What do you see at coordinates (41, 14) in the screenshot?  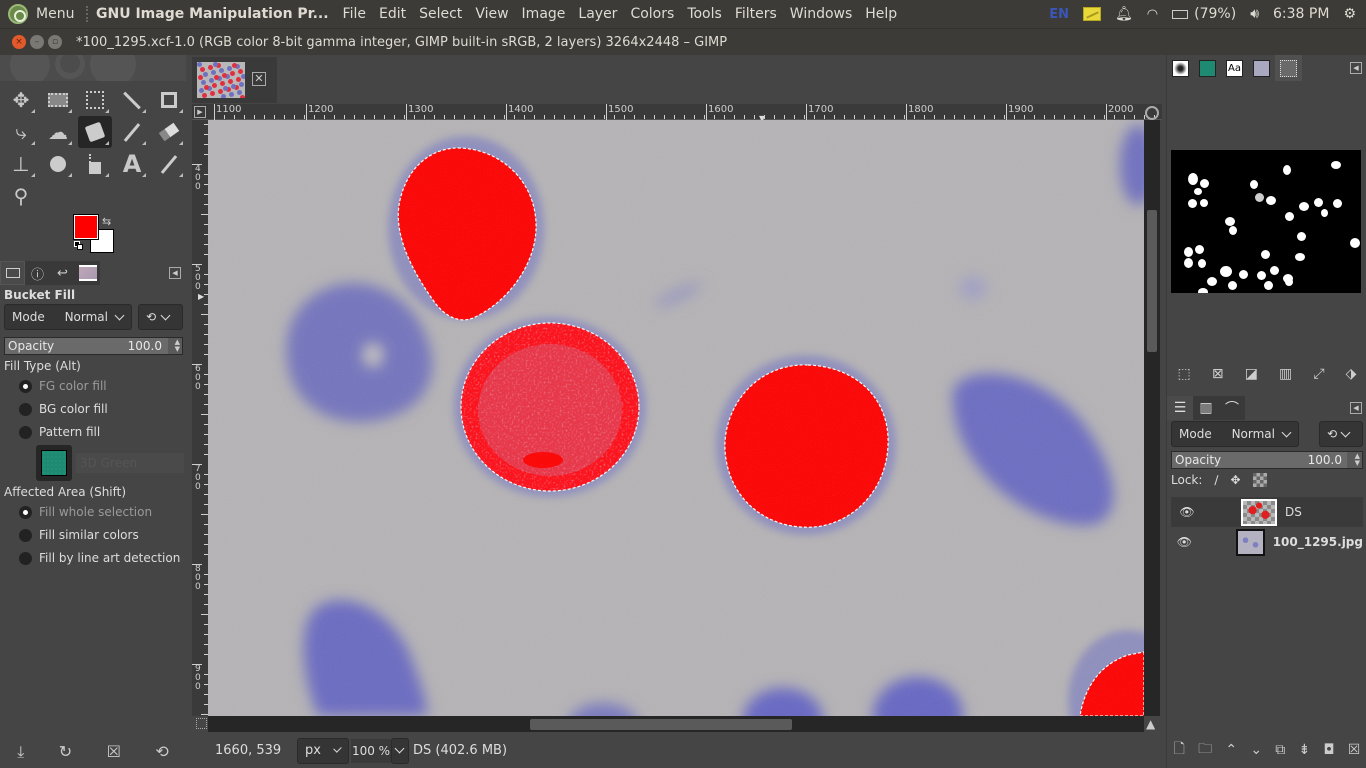 I see `system-menu-button: Menu` at bounding box center [41, 14].